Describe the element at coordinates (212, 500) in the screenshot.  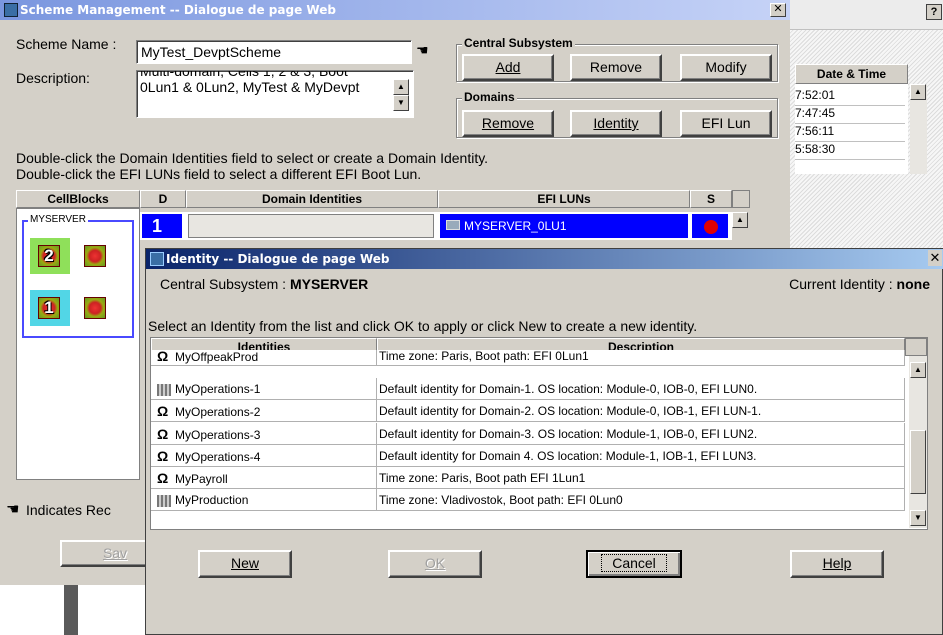
I see `identity-name: MyProduction` at that location.